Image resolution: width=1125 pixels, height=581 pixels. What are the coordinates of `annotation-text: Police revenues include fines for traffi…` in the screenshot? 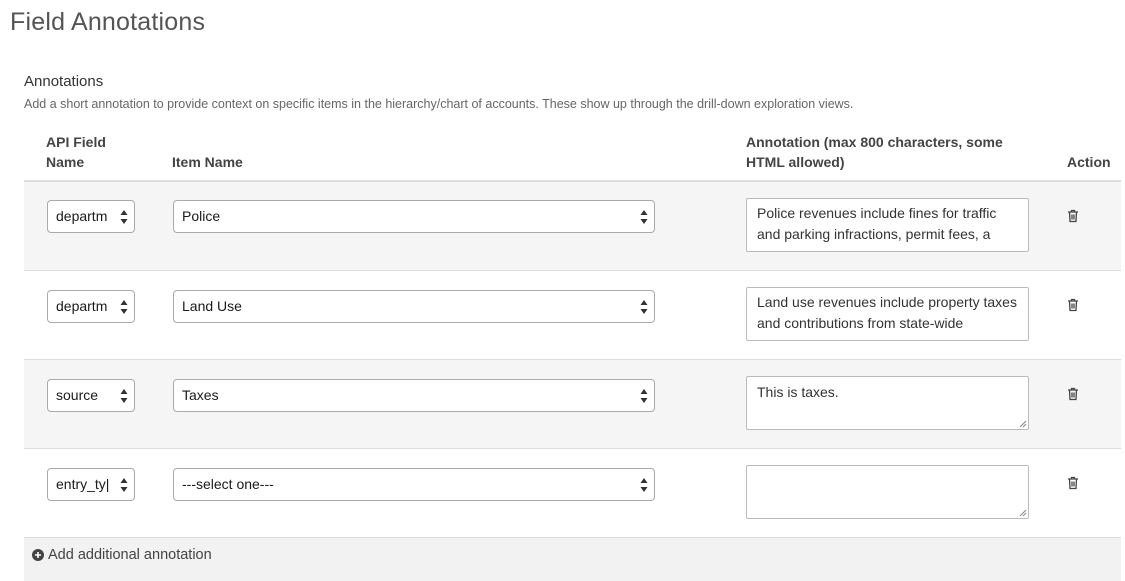 It's located at (877, 223).